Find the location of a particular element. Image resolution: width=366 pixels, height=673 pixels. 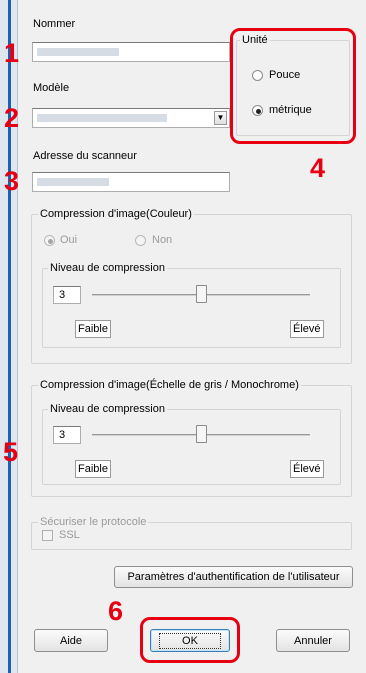

model-label: Modèle is located at coordinates (51, 88).